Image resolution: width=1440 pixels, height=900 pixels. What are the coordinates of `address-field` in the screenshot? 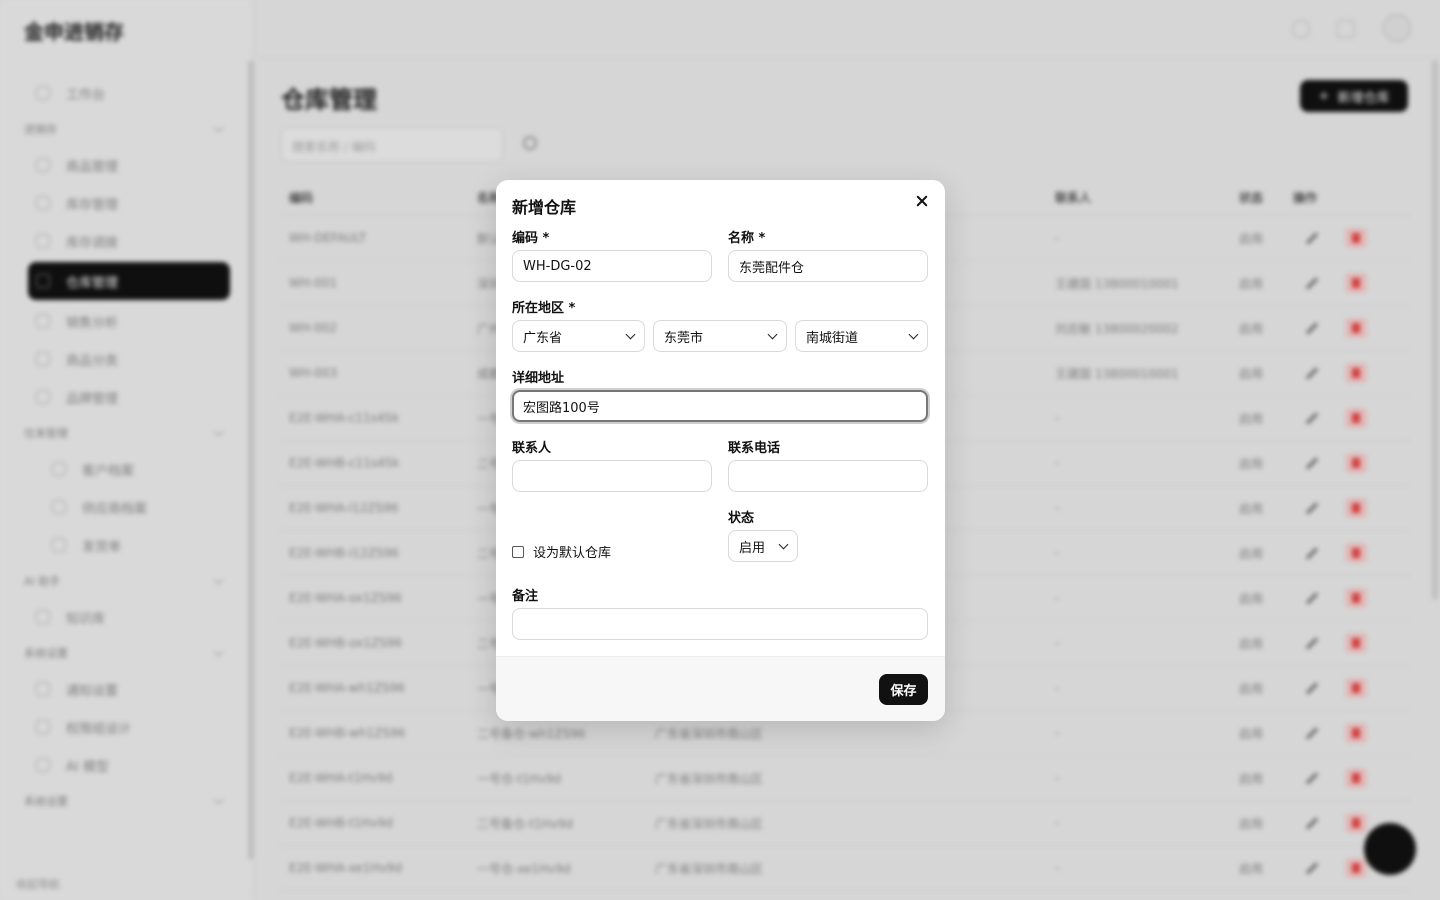 It's located at (720, 406).